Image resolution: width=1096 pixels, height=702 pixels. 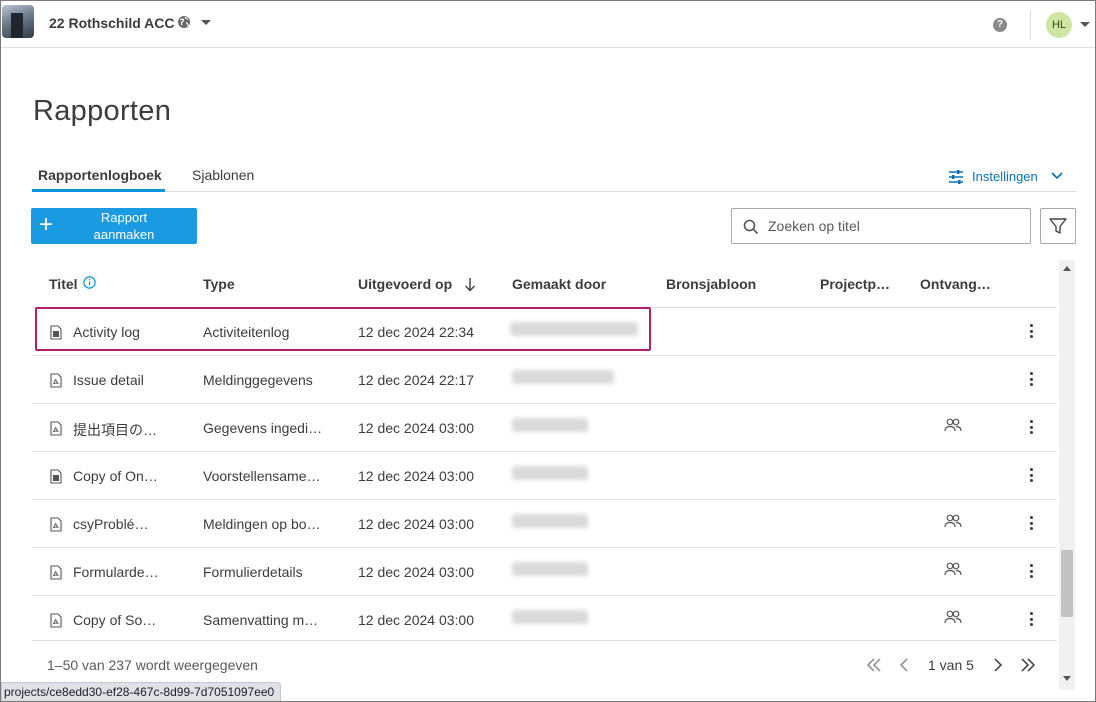 I want to click on search-input, so click(x=893, y=226).